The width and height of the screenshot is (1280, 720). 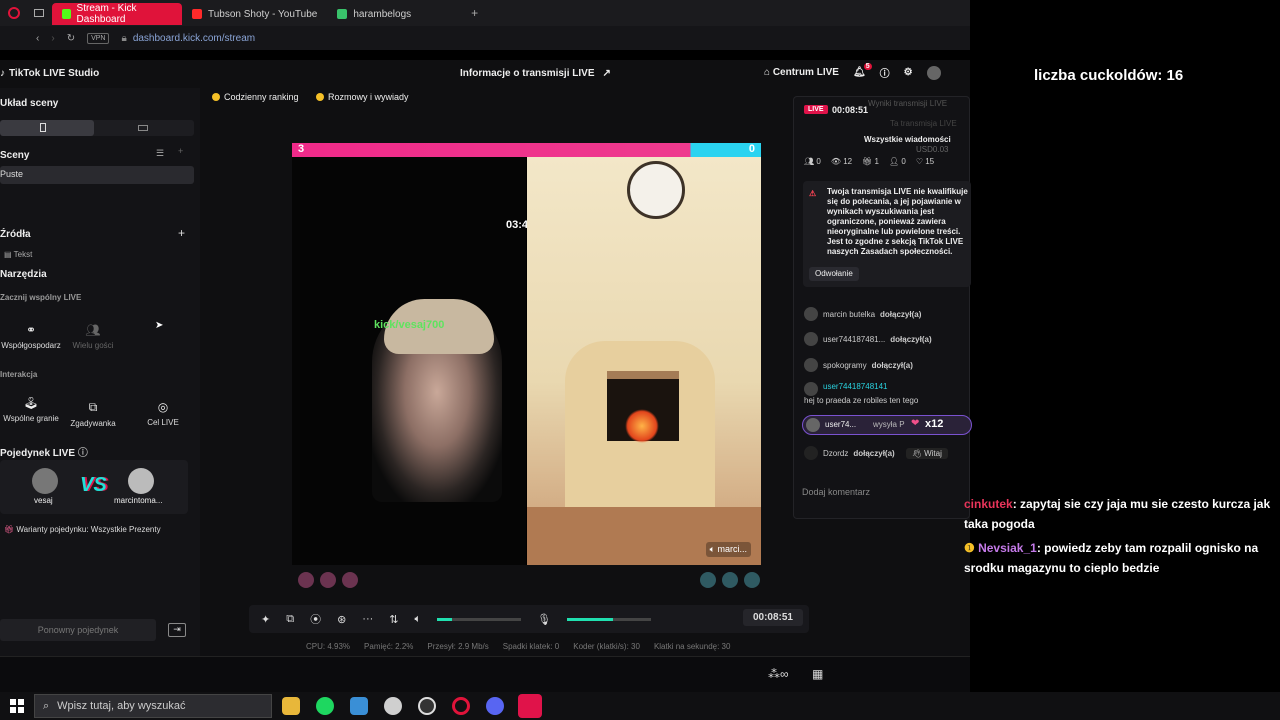 I want to click on volume-fill, so click(x=445, y=619).